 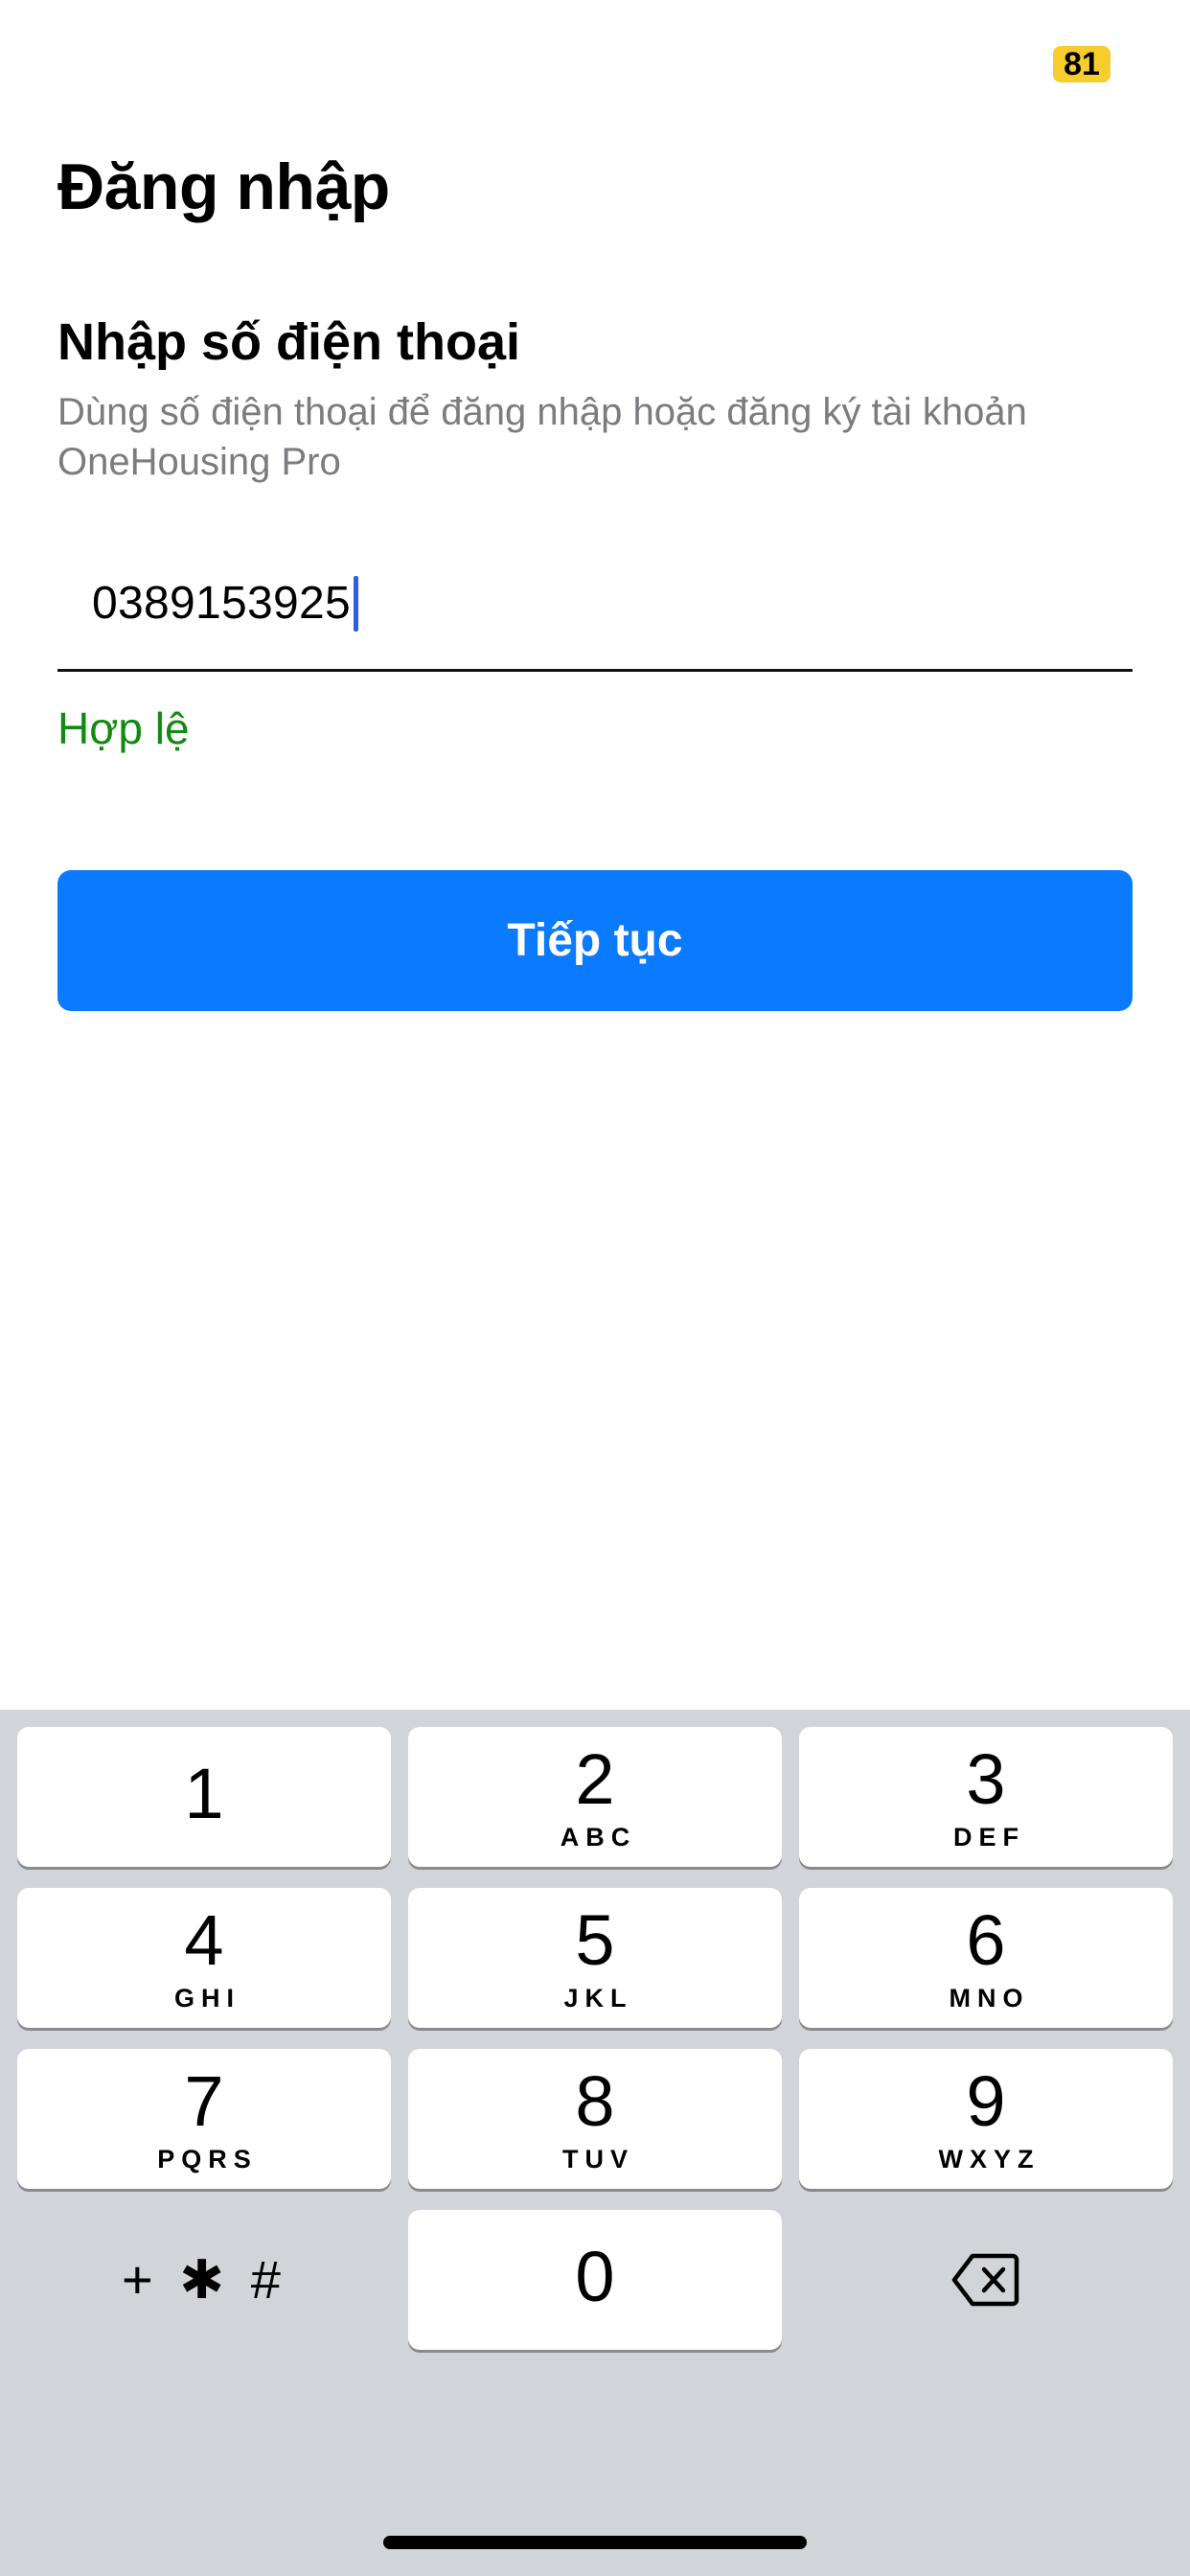 I want to click on key-digit: 0, so click(x=595, y=2276).